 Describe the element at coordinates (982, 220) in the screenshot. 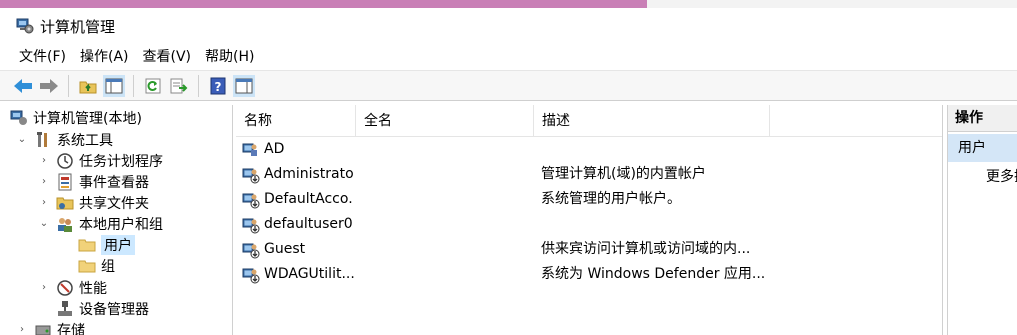

I see `action-pane: 操作 用户 更多操作` at that location.